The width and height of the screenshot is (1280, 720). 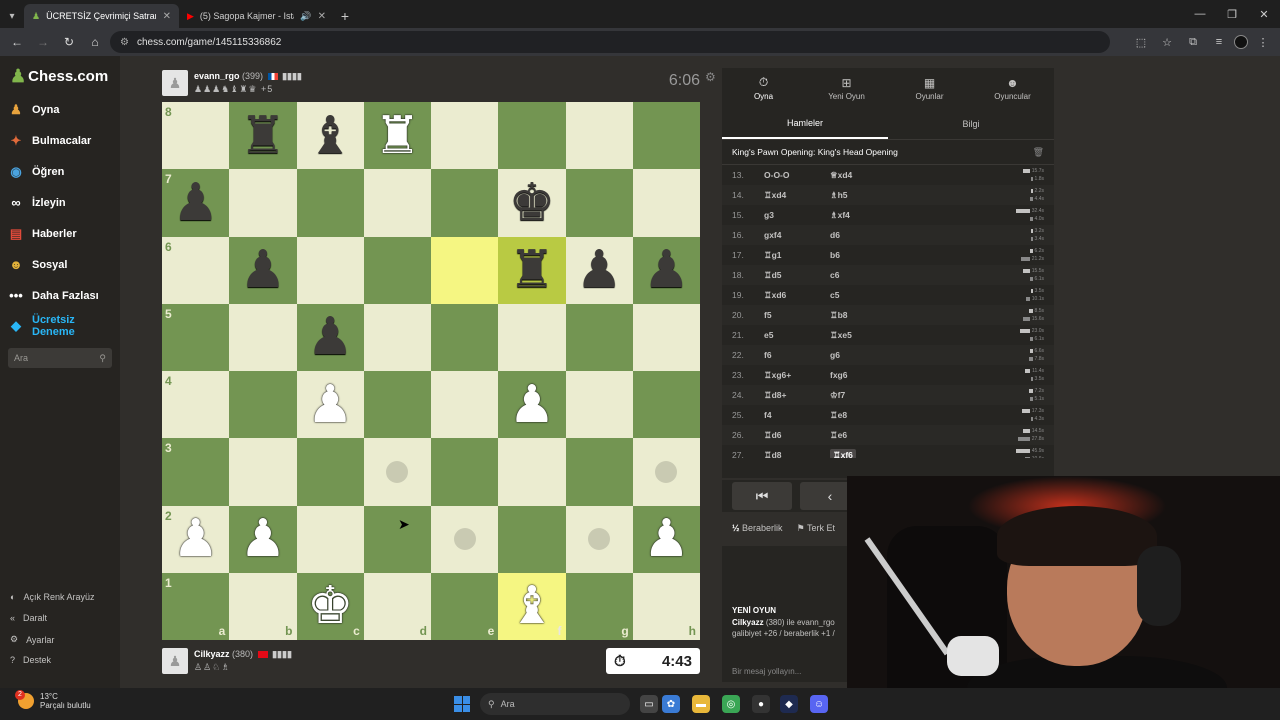 I want to click on square-d1: d, so click(x=397, y=606).